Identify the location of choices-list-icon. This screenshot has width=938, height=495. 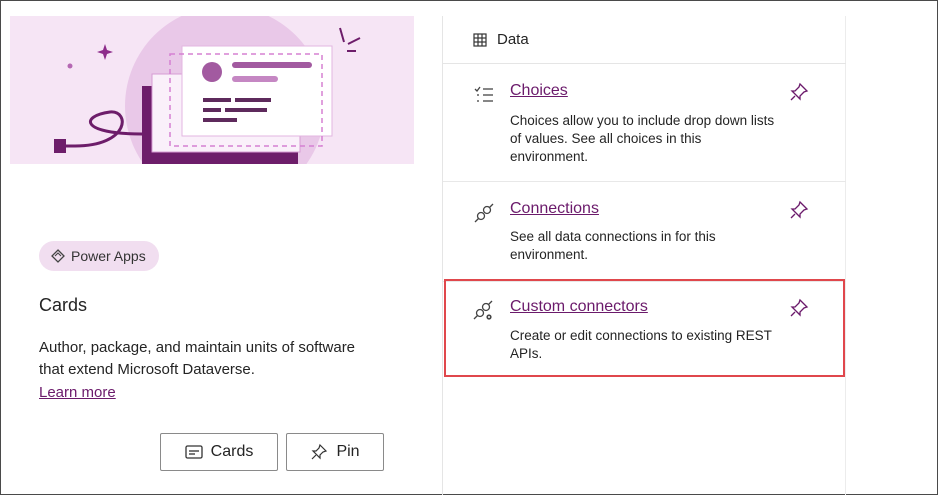
(483, 94).